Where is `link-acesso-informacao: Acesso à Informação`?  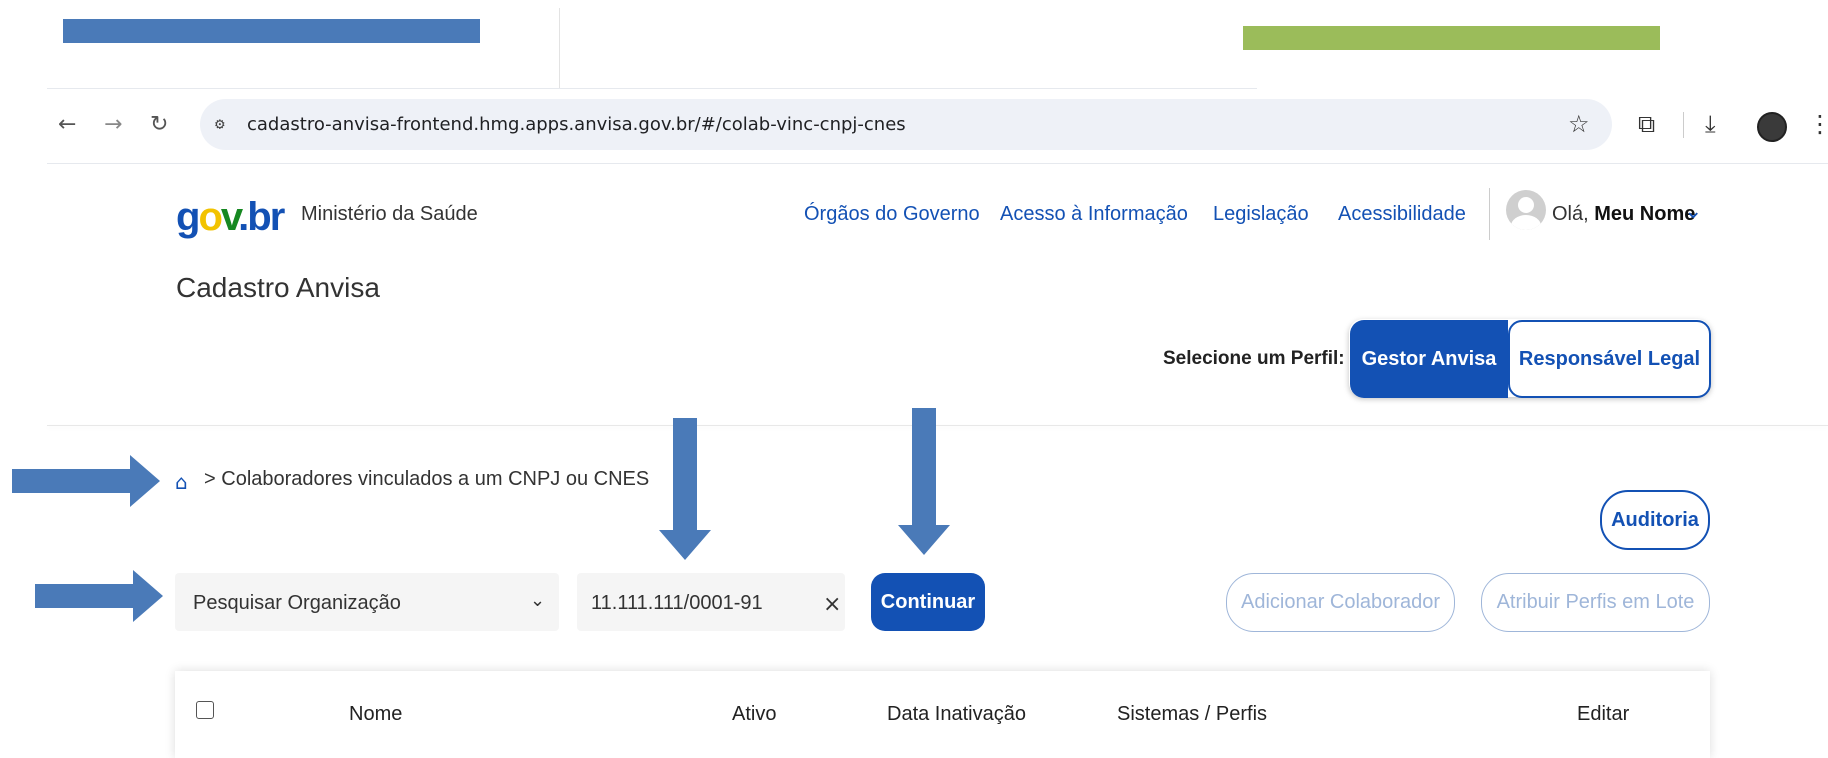
link-acesso-informacao: Acesso à Informação is located at coordinates (1094, 214).